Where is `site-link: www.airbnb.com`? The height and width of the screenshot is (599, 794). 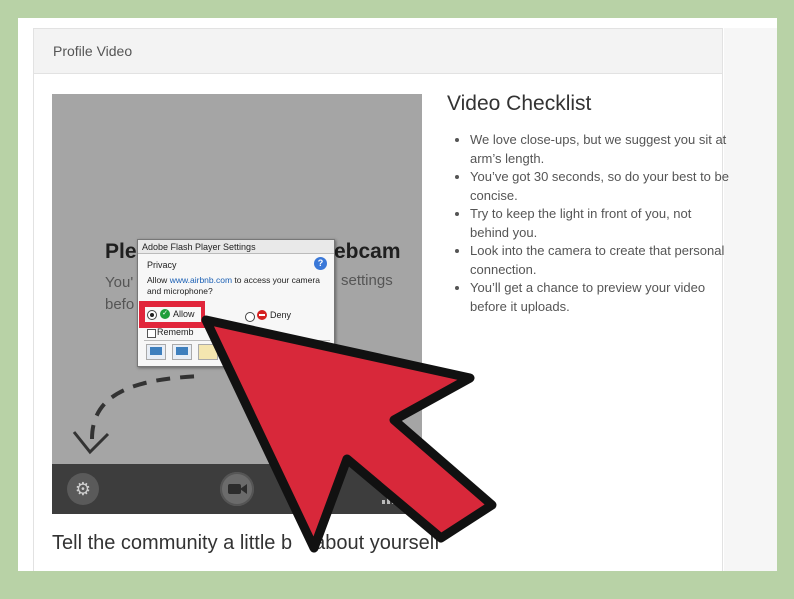
site-link: www.airbnb.com is located at coordinates (201, 280).